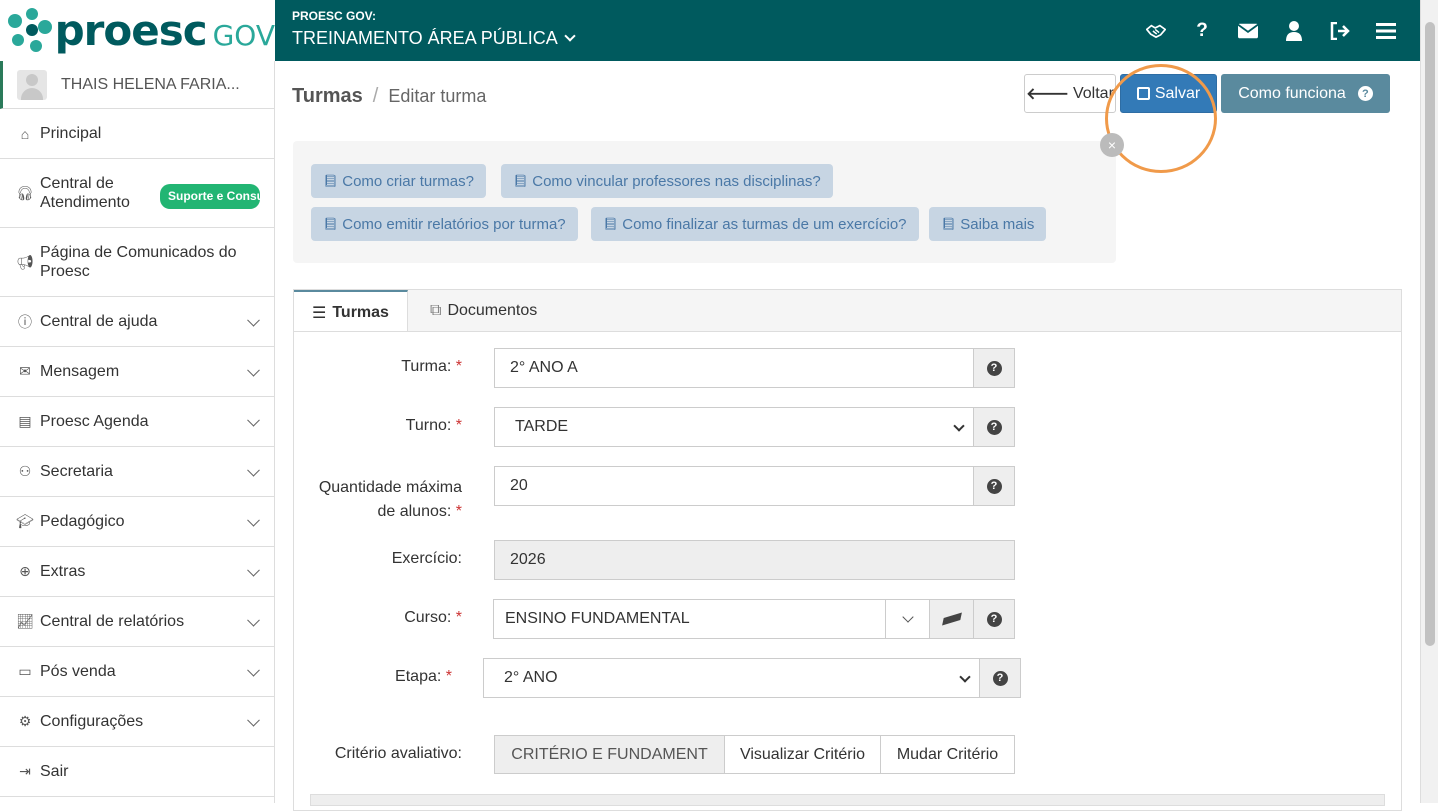 The image size is (1438, 811). Describe the element at coordinates (1248, 31) in the screenshot. I see `envelope-icon` at that location.